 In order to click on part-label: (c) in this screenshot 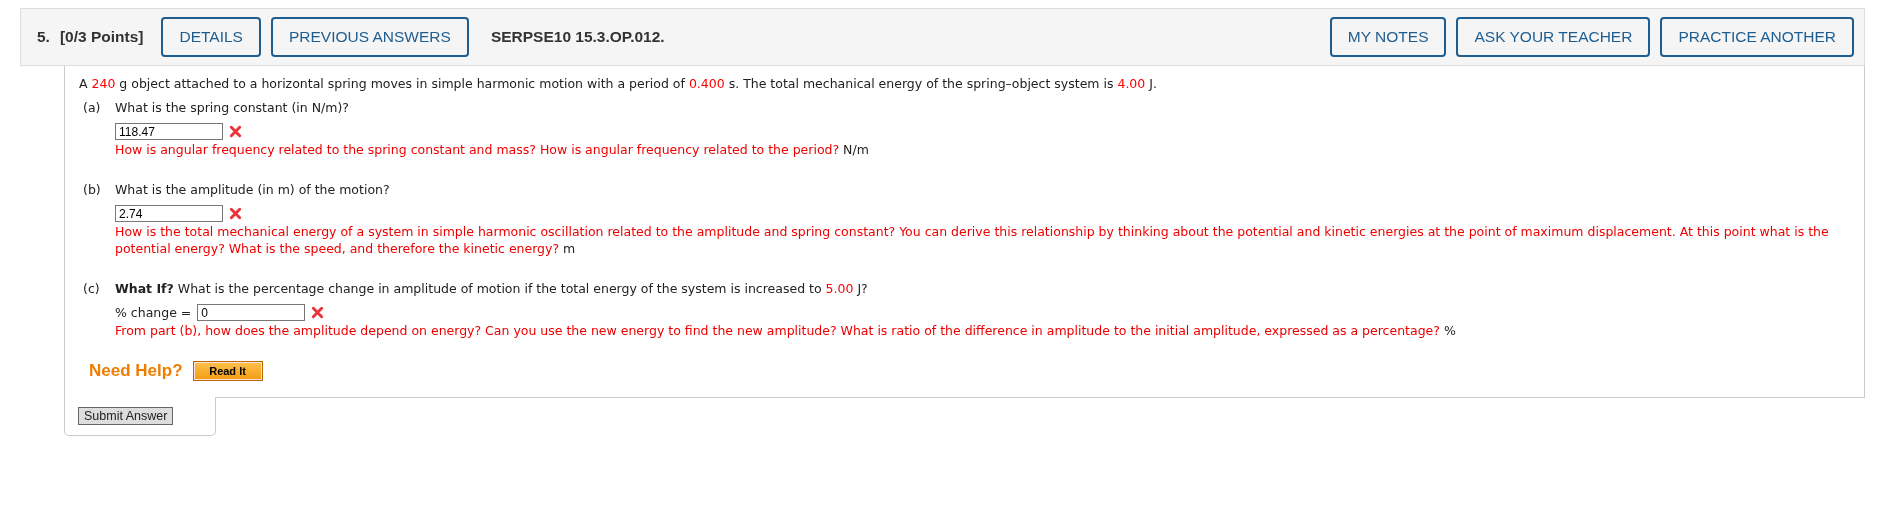, I will do `click(91, 289)`.